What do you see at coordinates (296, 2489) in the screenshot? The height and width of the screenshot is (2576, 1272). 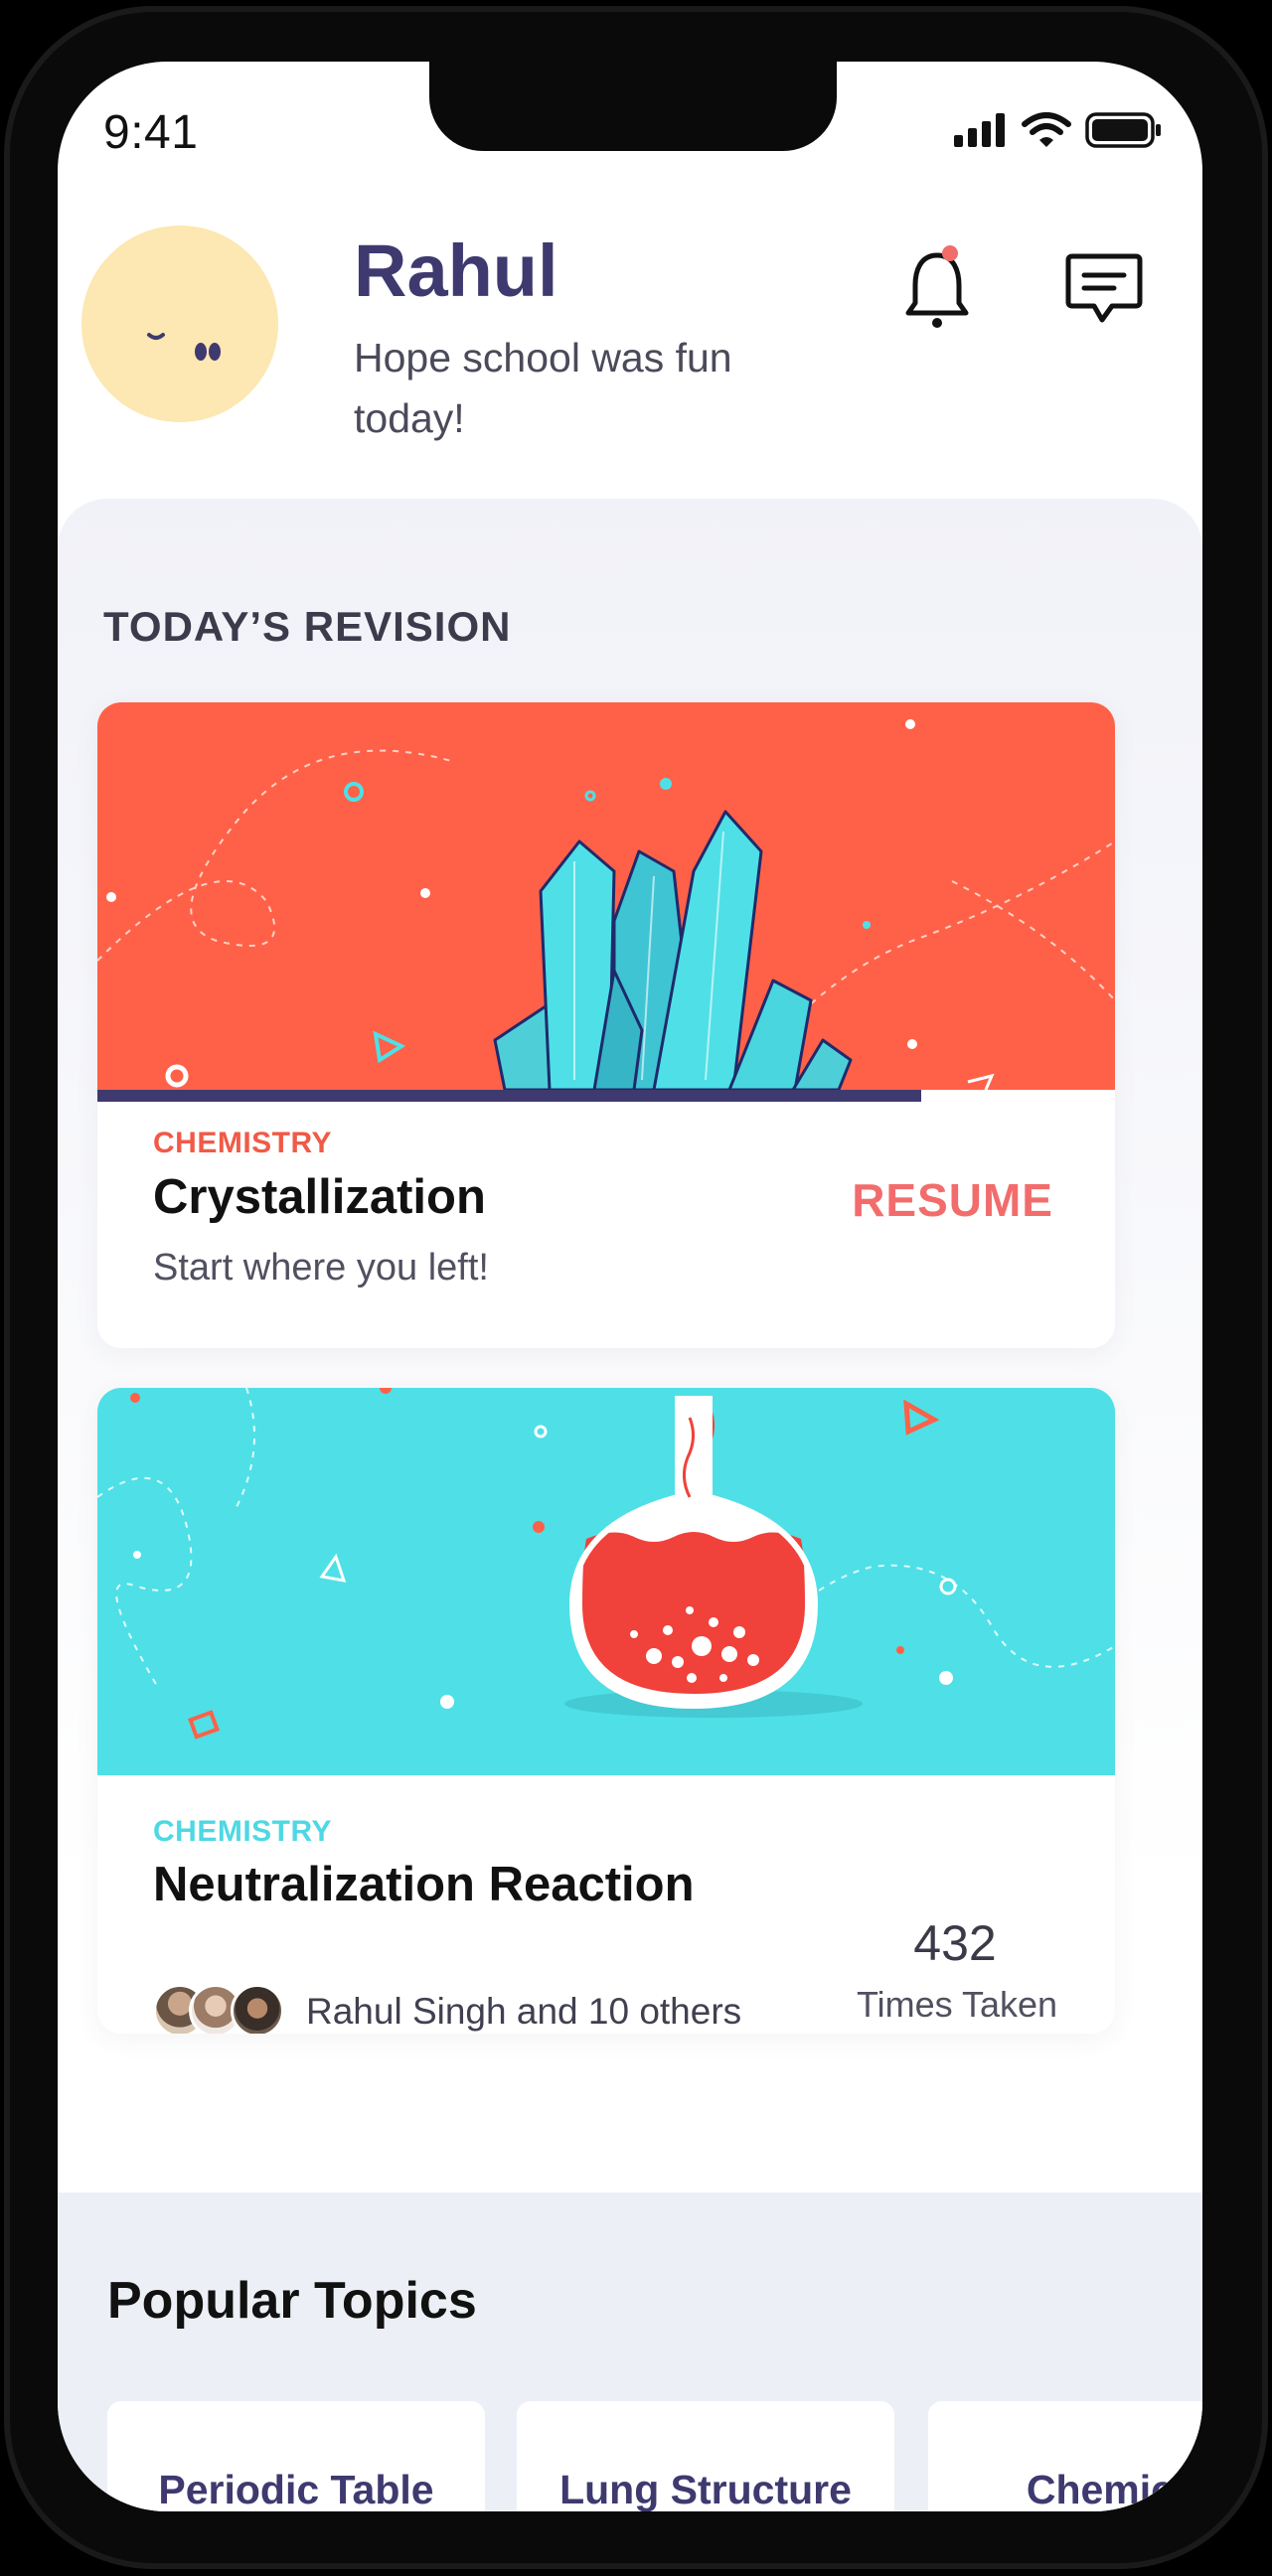 I see `topic-label: Periodic Table` at bounding box center [296, 2489].